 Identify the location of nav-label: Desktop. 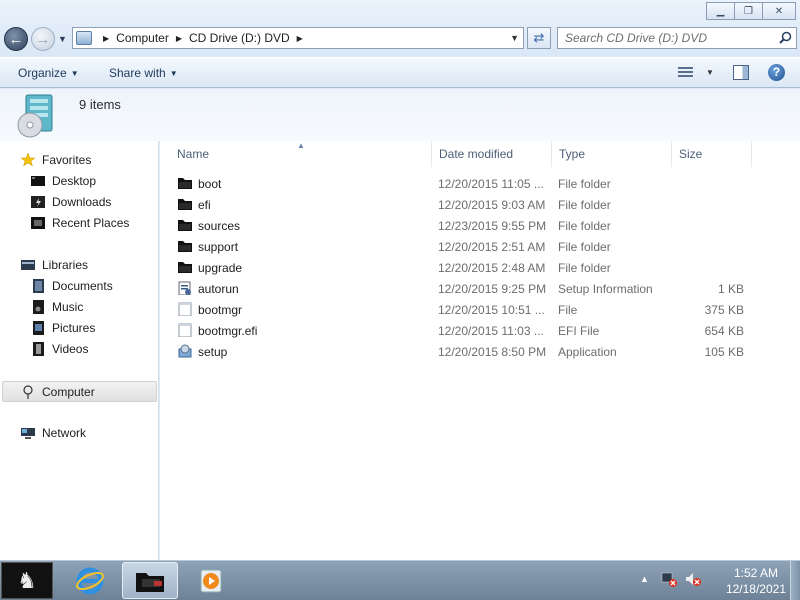
(74, 181).